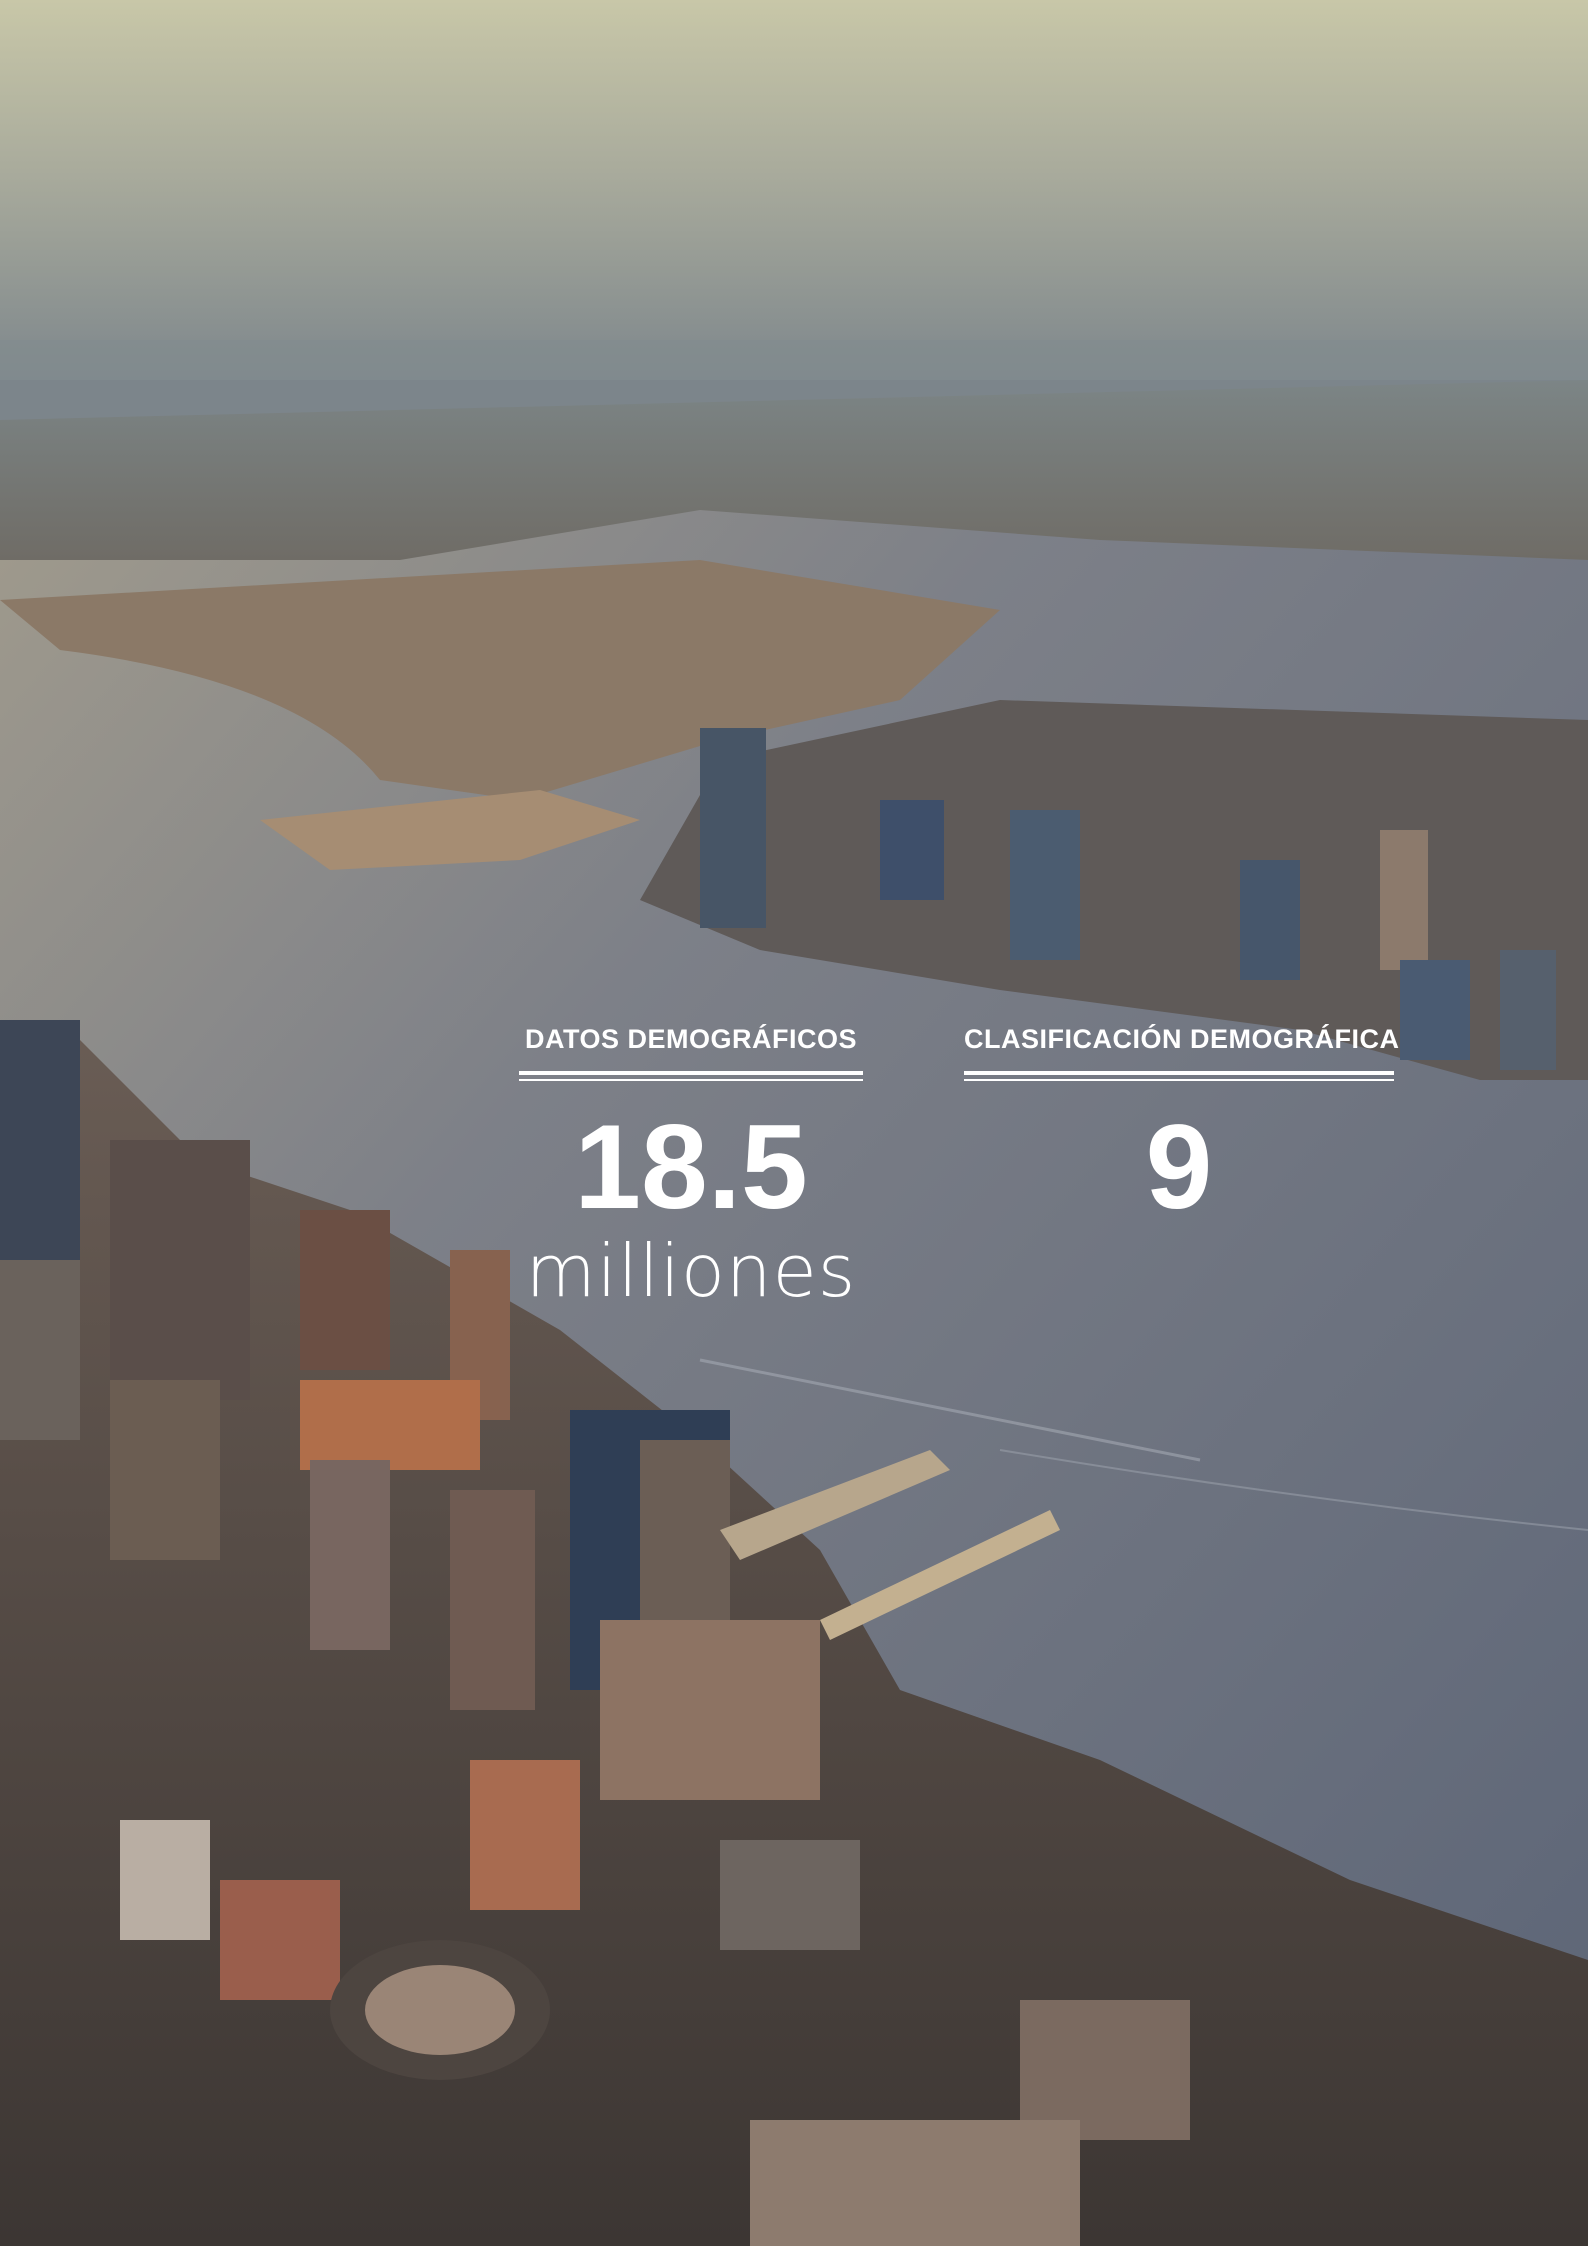 The height and width of the screenshot is (2246, 1588). Describe the element at coordinates (691, 1271) in the screenshot. I see `stat-unit: milliones` at that location.